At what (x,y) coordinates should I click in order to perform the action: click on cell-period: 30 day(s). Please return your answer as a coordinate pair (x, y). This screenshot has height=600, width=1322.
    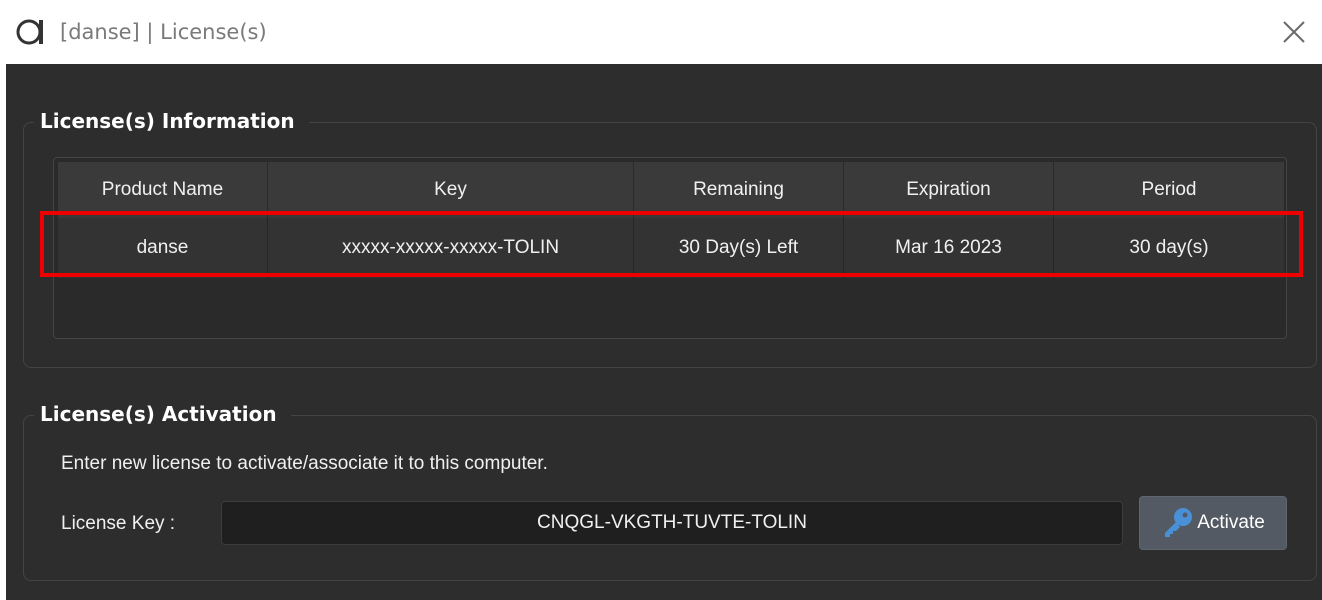
    Looking at the image, I should click on (1169, 247).